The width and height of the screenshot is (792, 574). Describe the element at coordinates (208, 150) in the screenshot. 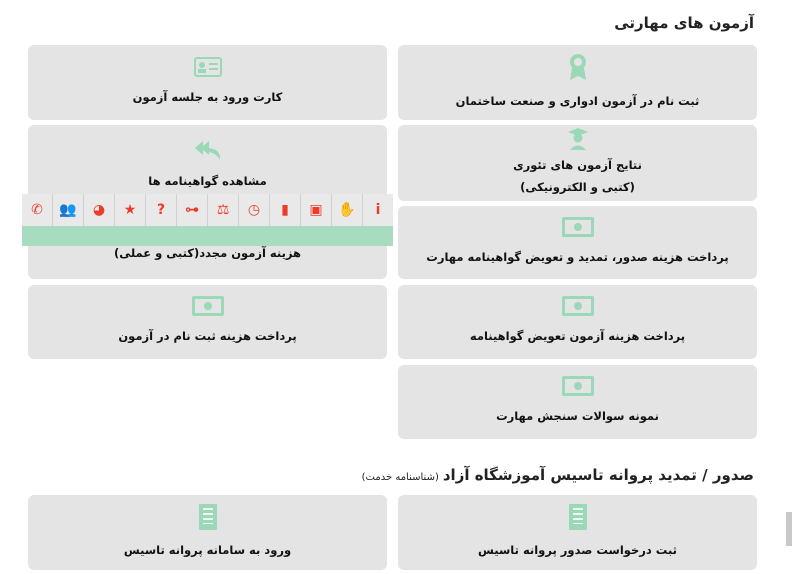

I see `reply-all-icon` at that location.